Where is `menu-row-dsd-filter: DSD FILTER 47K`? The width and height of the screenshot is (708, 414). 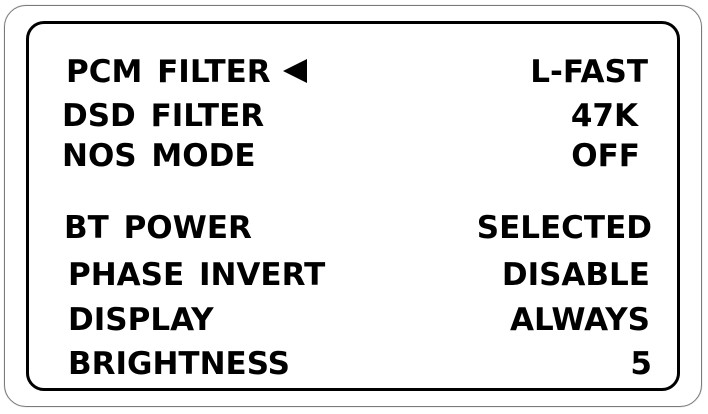
menu-row-dsd-filter: DSD FILTER 47K is located at coordinates (354, 116).